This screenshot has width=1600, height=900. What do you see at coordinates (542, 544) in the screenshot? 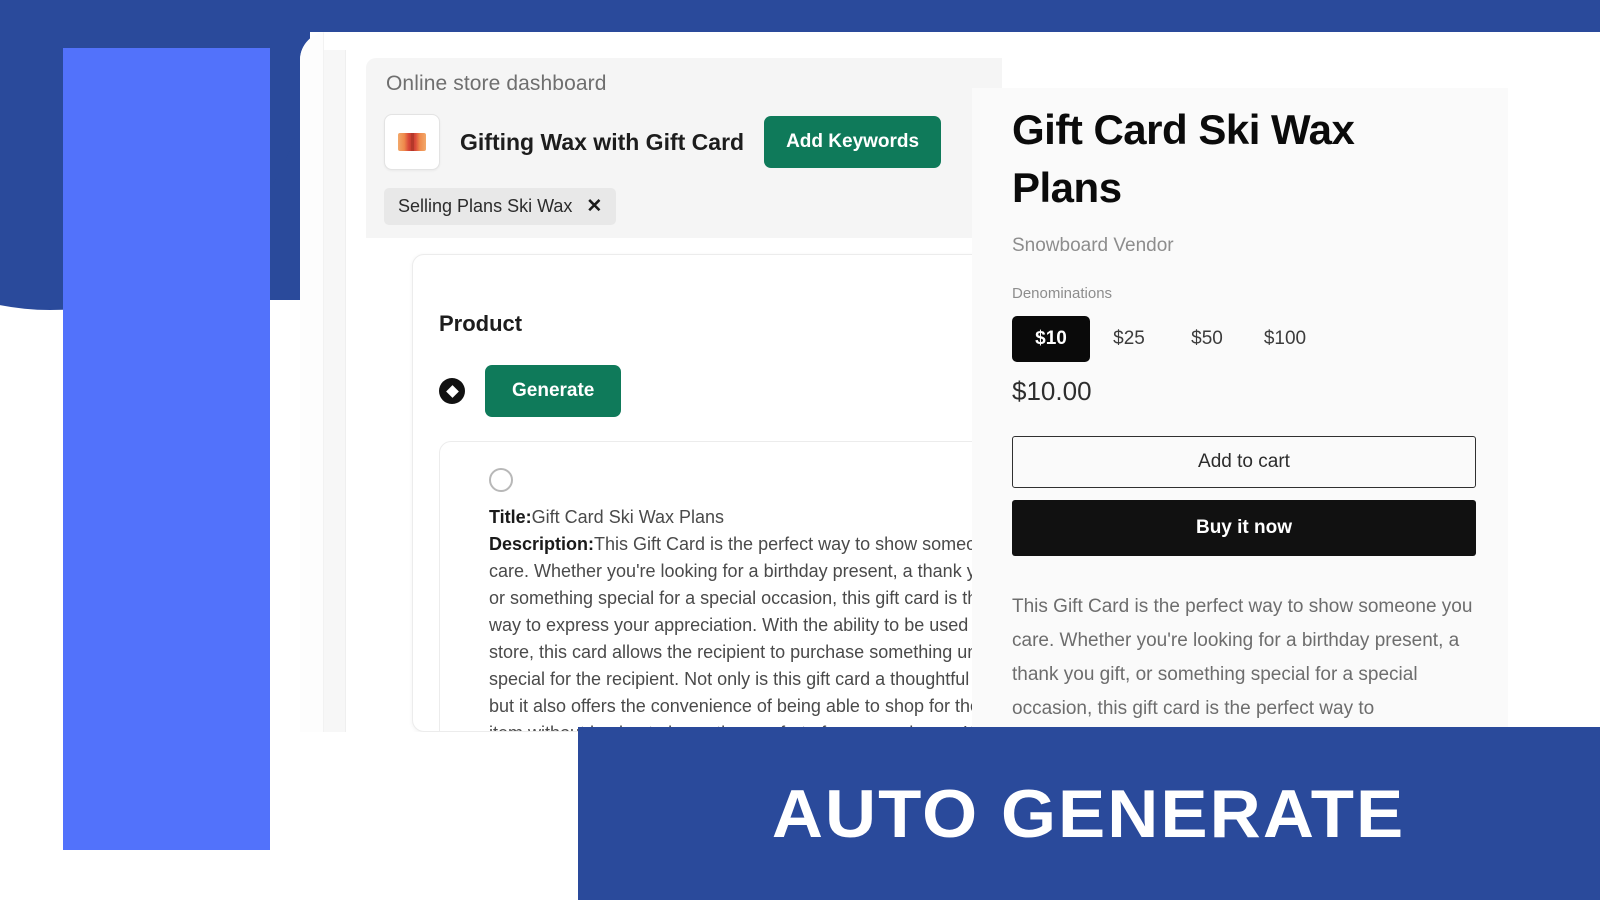
I see `result-description-label: Description:` at bounding box center [542, 544].